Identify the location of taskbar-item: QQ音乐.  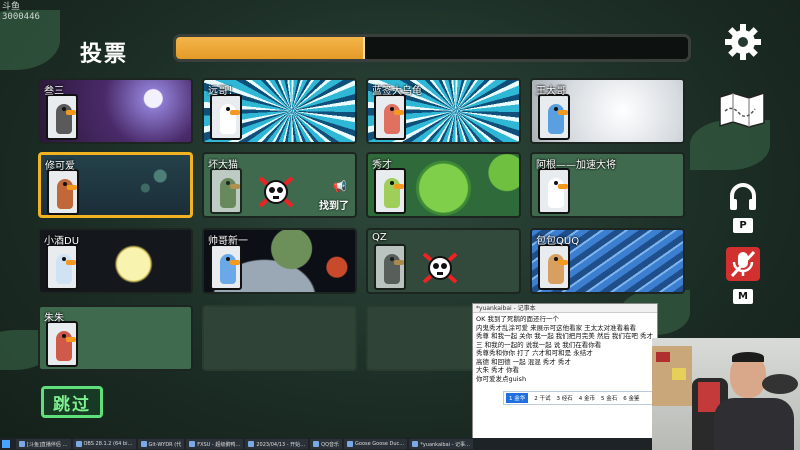
(326, 444).